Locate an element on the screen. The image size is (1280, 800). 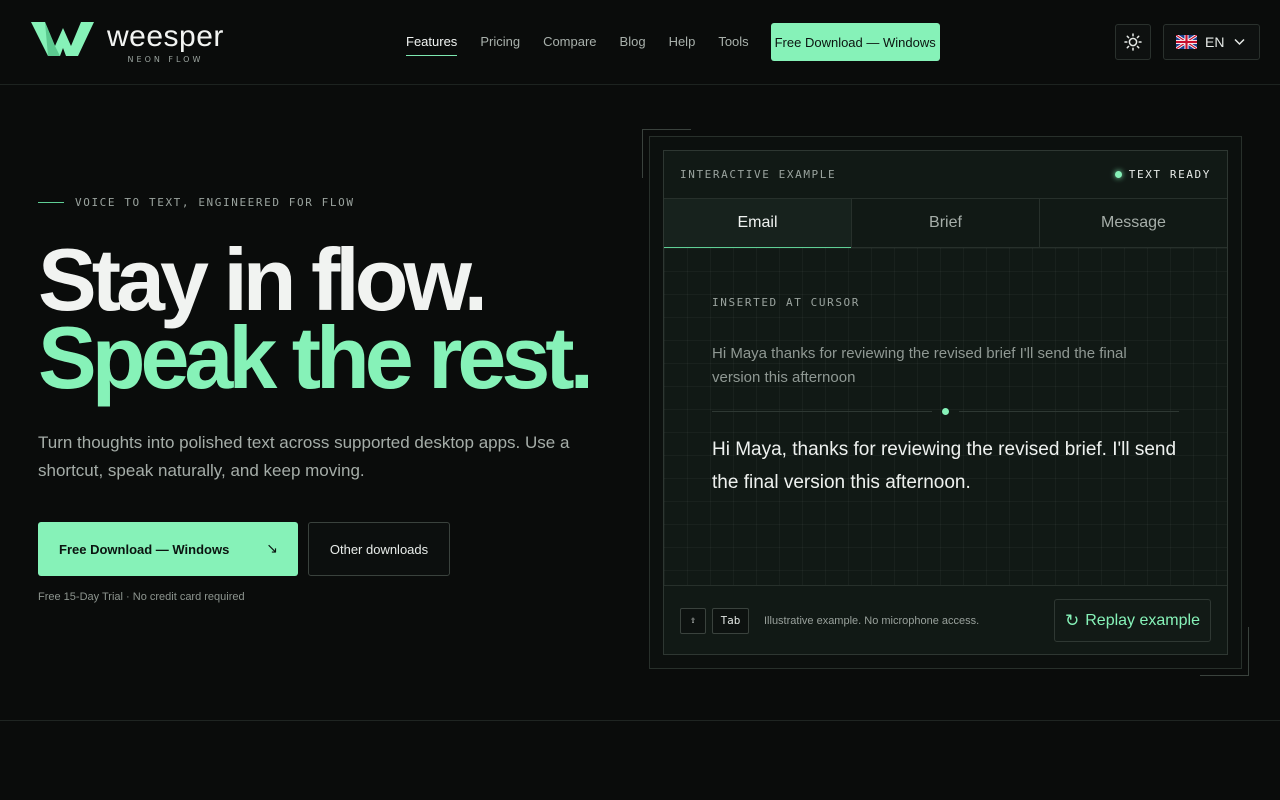
theme-toggle-button is located at coordinates (1133, 42).